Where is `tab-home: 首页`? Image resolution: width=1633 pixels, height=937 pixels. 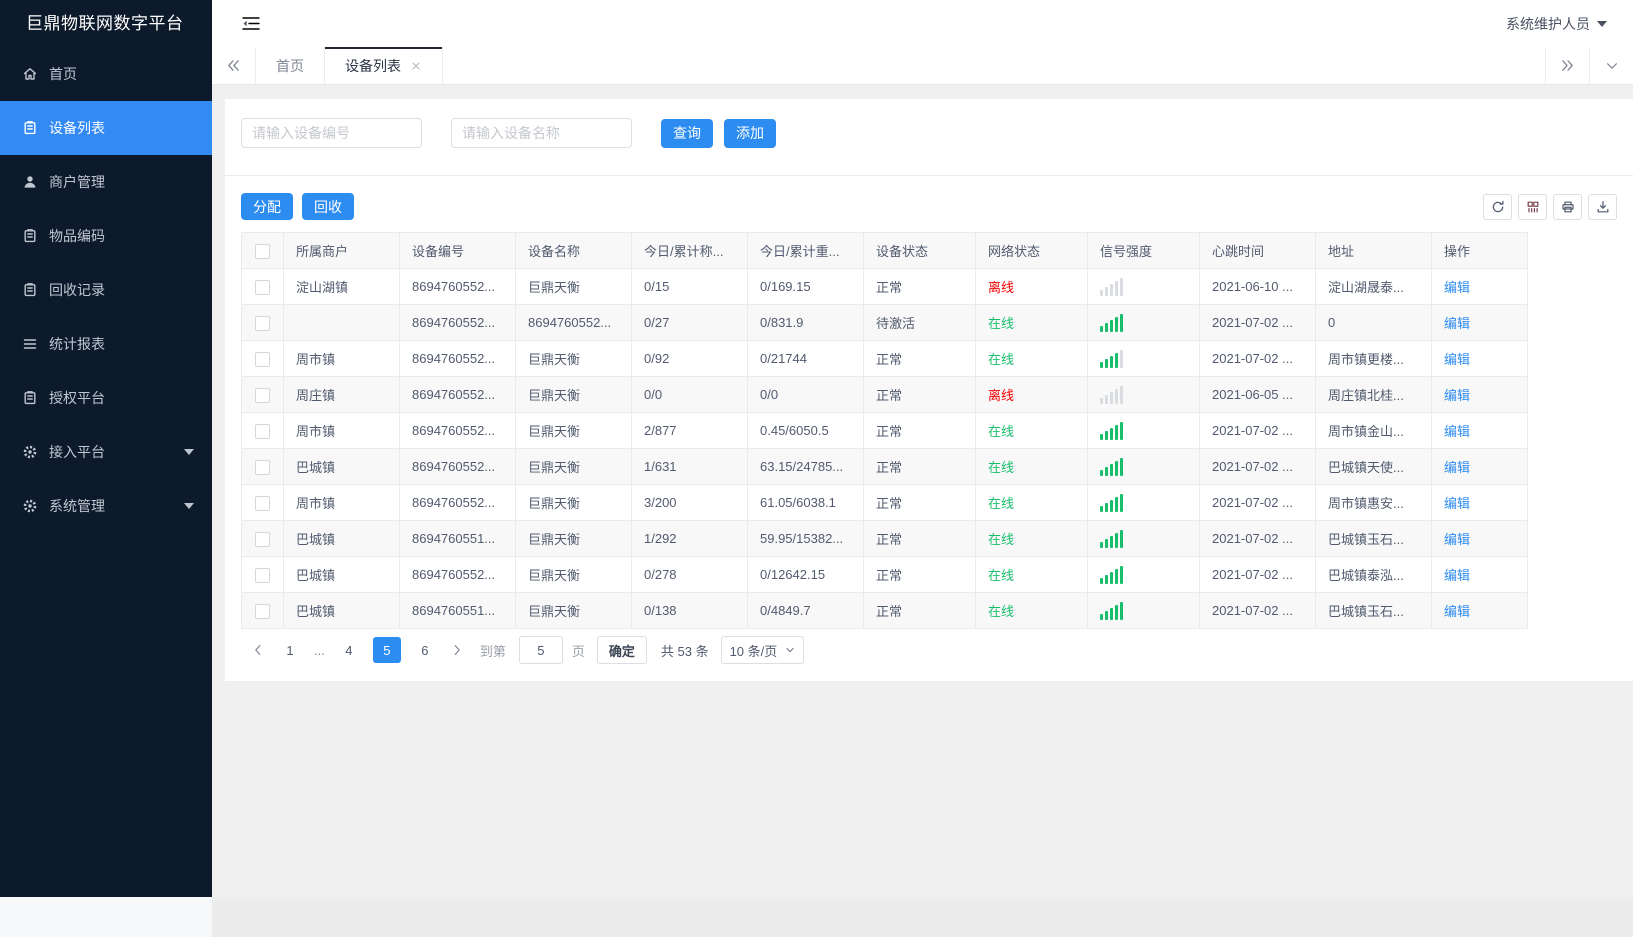 tab-home: 首页 is located at coordinates (290, 65).